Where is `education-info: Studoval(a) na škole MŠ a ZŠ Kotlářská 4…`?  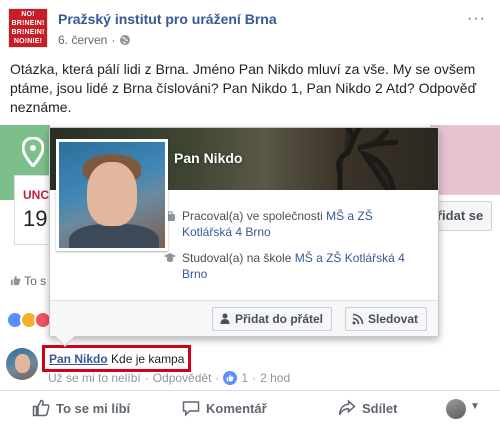 education-info: Studoval(a) na škole MŠ a ZŠ Kotlářská 4… is located at coordinates (288, 266).